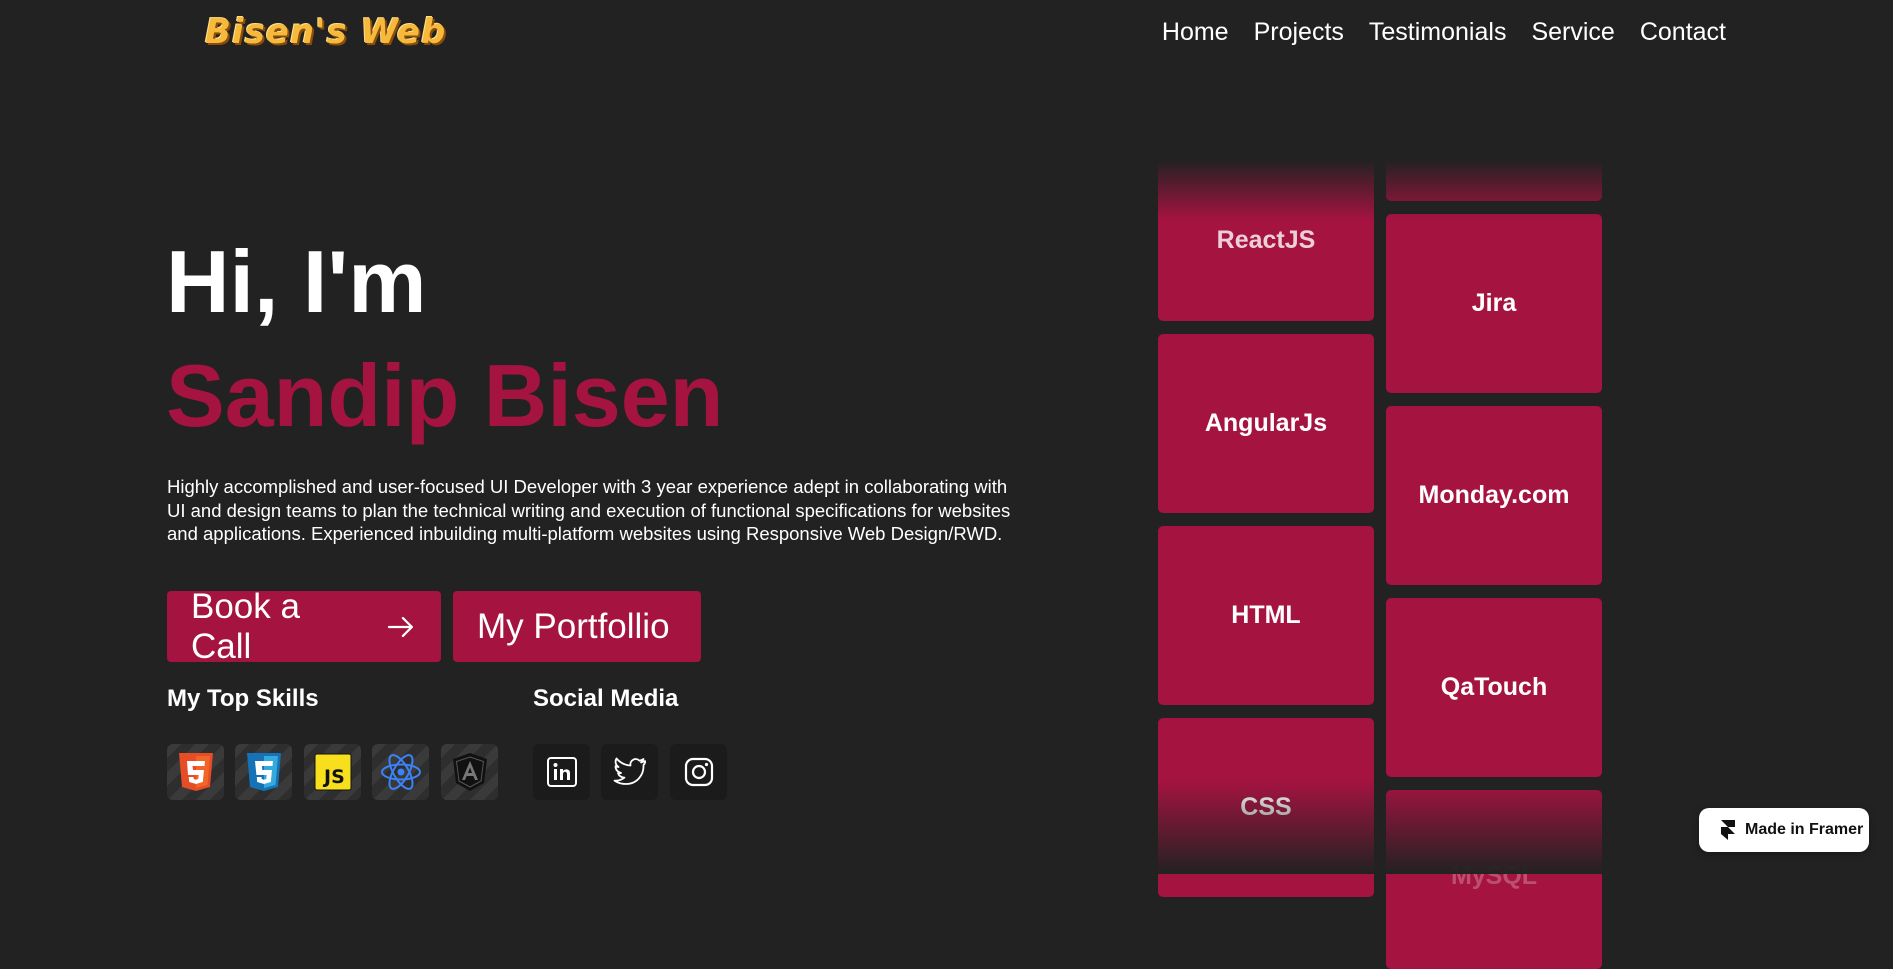 The height and width of the screenshot is (969, 1893). I want to click on nav-contact: Contact, so click(1683, 32).